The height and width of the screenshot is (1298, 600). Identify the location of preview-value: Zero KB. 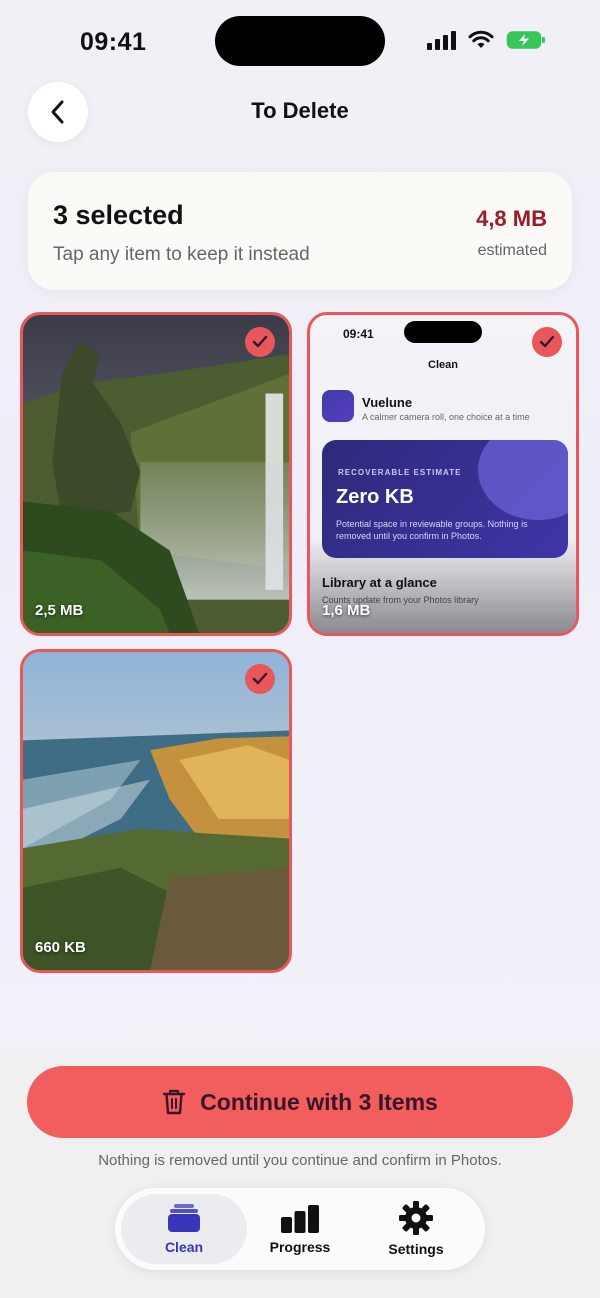
(375, 497).